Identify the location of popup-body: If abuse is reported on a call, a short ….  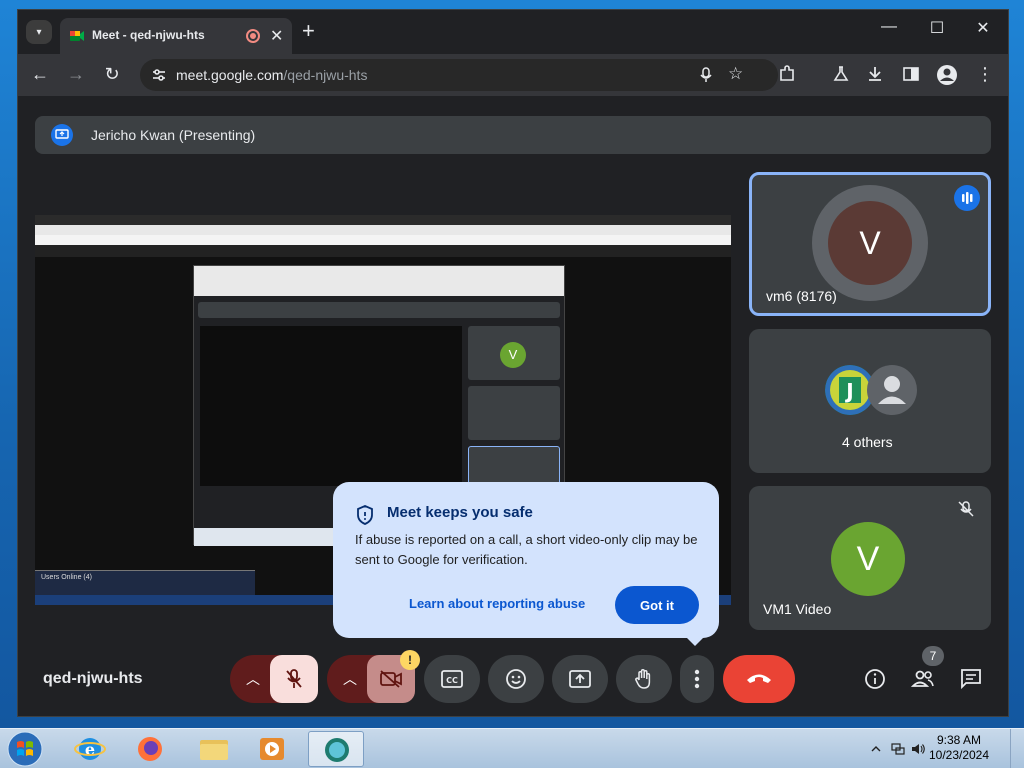
(526, 549).